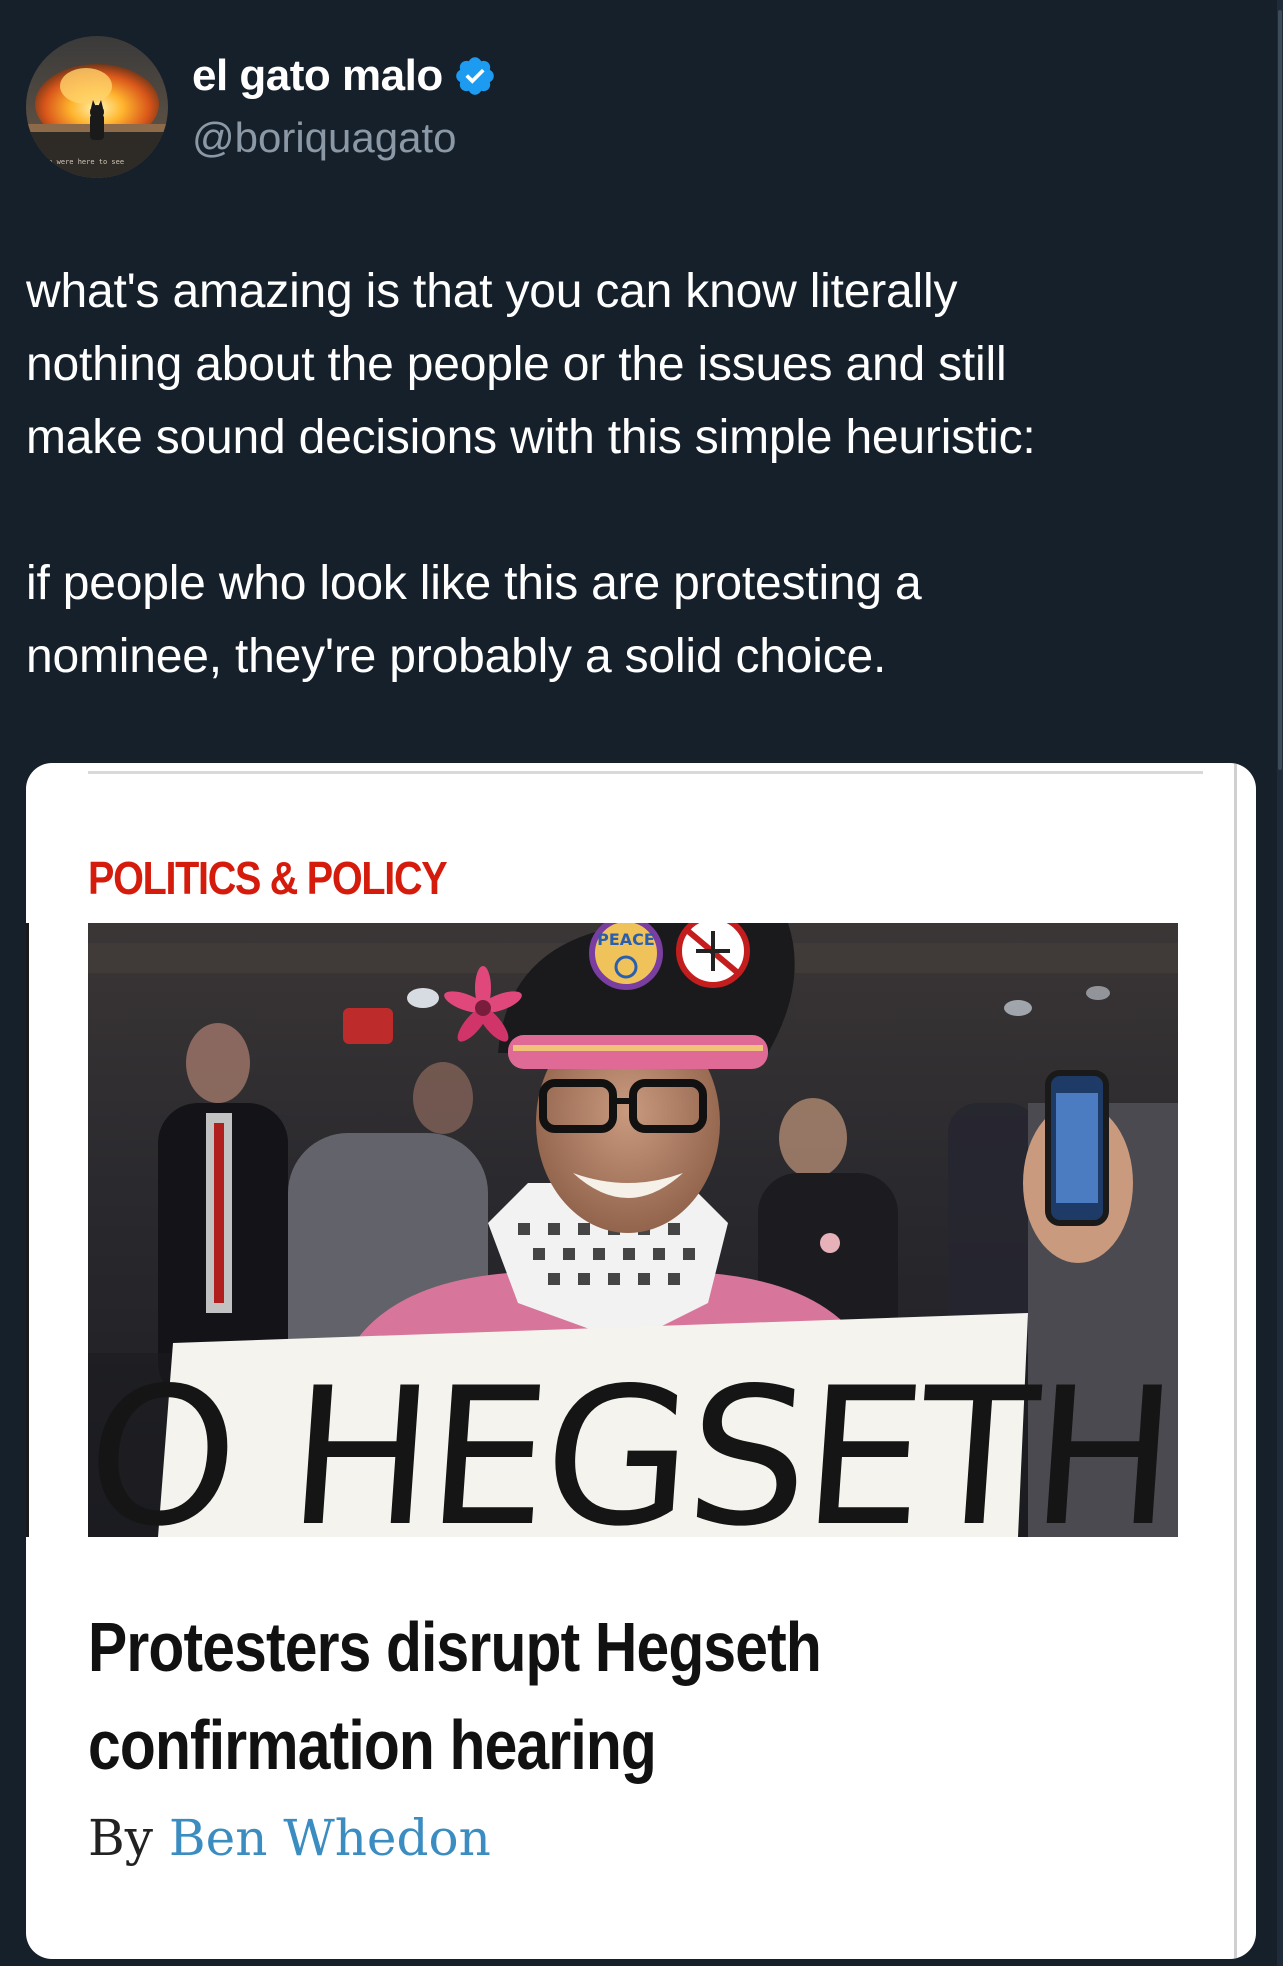  What do you see at coordinates (1280, 983) in the screenshot?
I see `scrollbar` at bounding box center [1280, 983].